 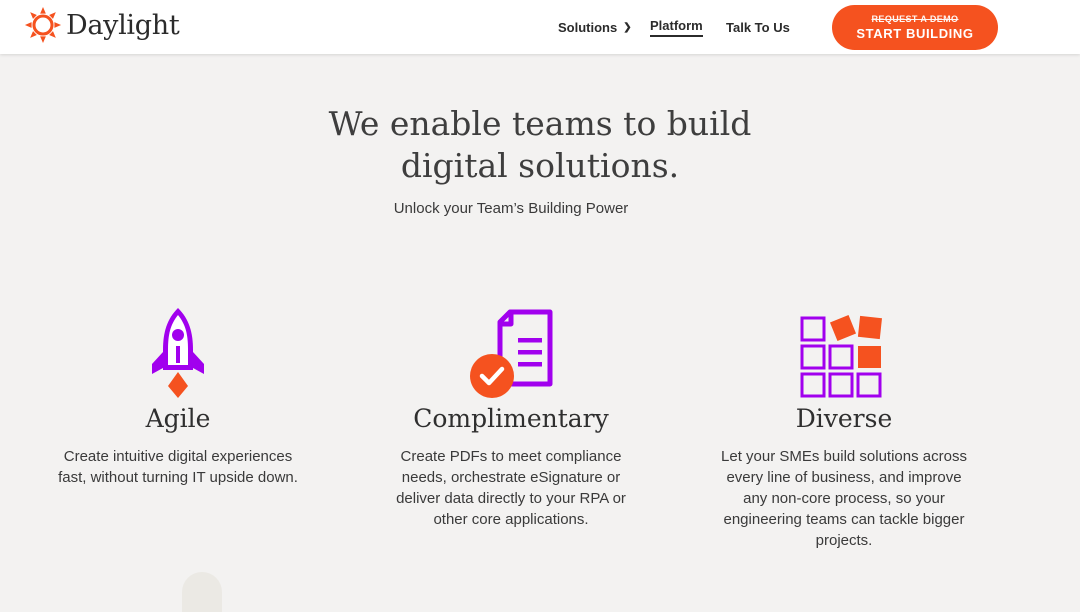 I want to click on description-line: Create PDFs to meet compliance, so click(x=511, y=456).